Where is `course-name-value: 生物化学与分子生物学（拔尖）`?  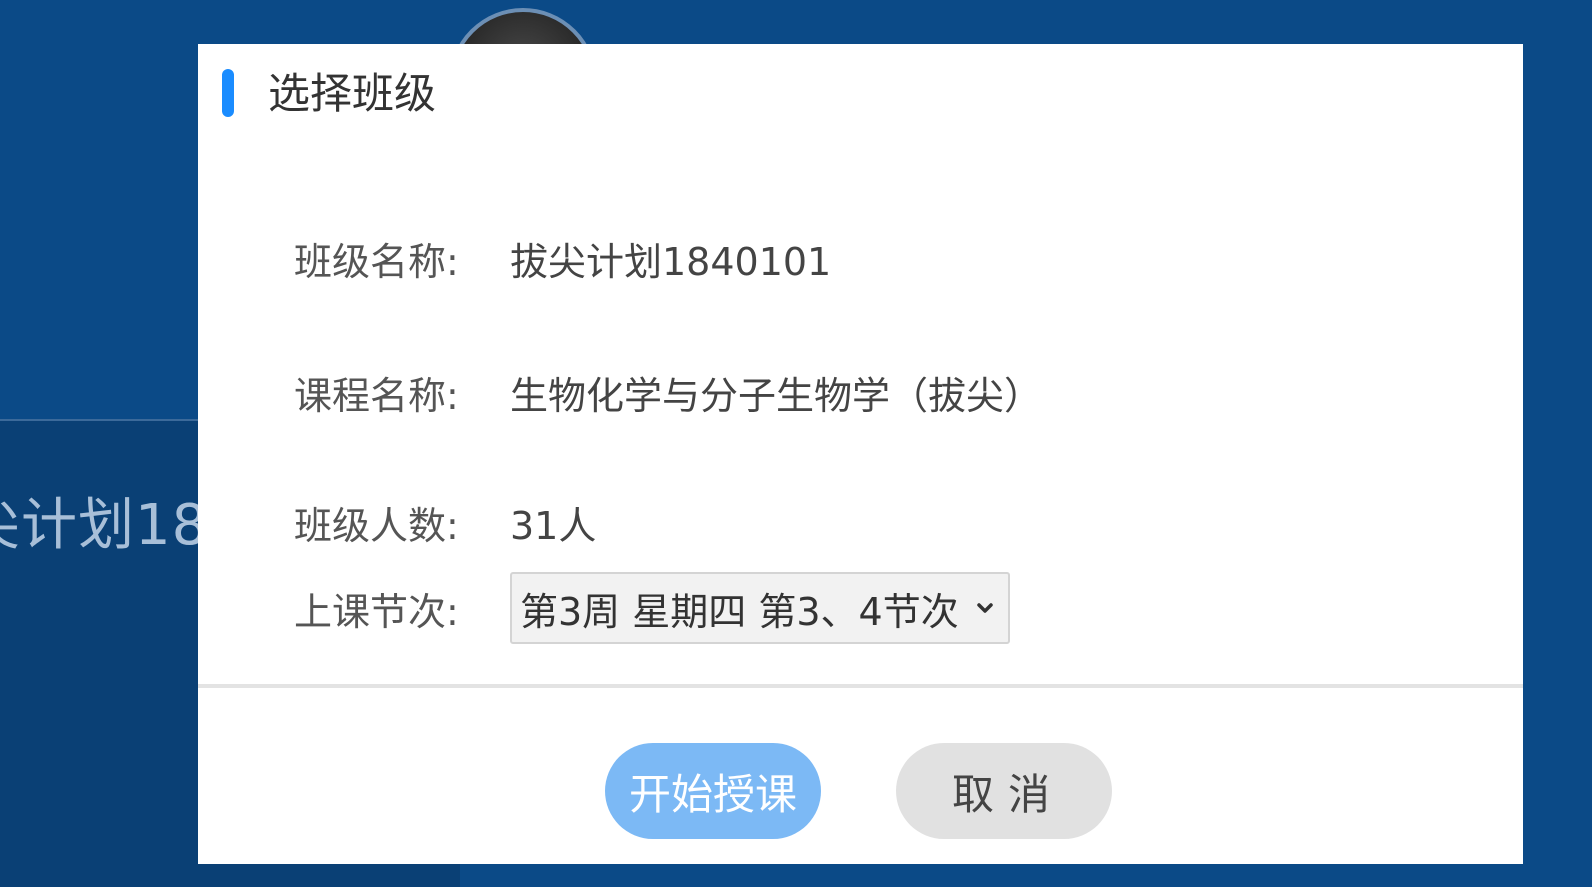 course-name-value: 生物化学与分子生物学（拔尖） is located at coordinates (776, 395).